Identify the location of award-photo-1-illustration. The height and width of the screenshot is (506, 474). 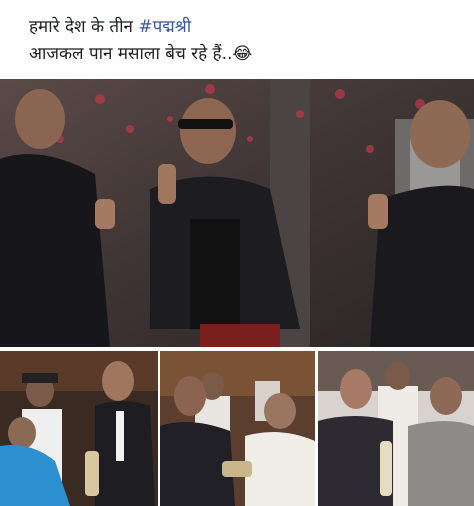
(79, 428).